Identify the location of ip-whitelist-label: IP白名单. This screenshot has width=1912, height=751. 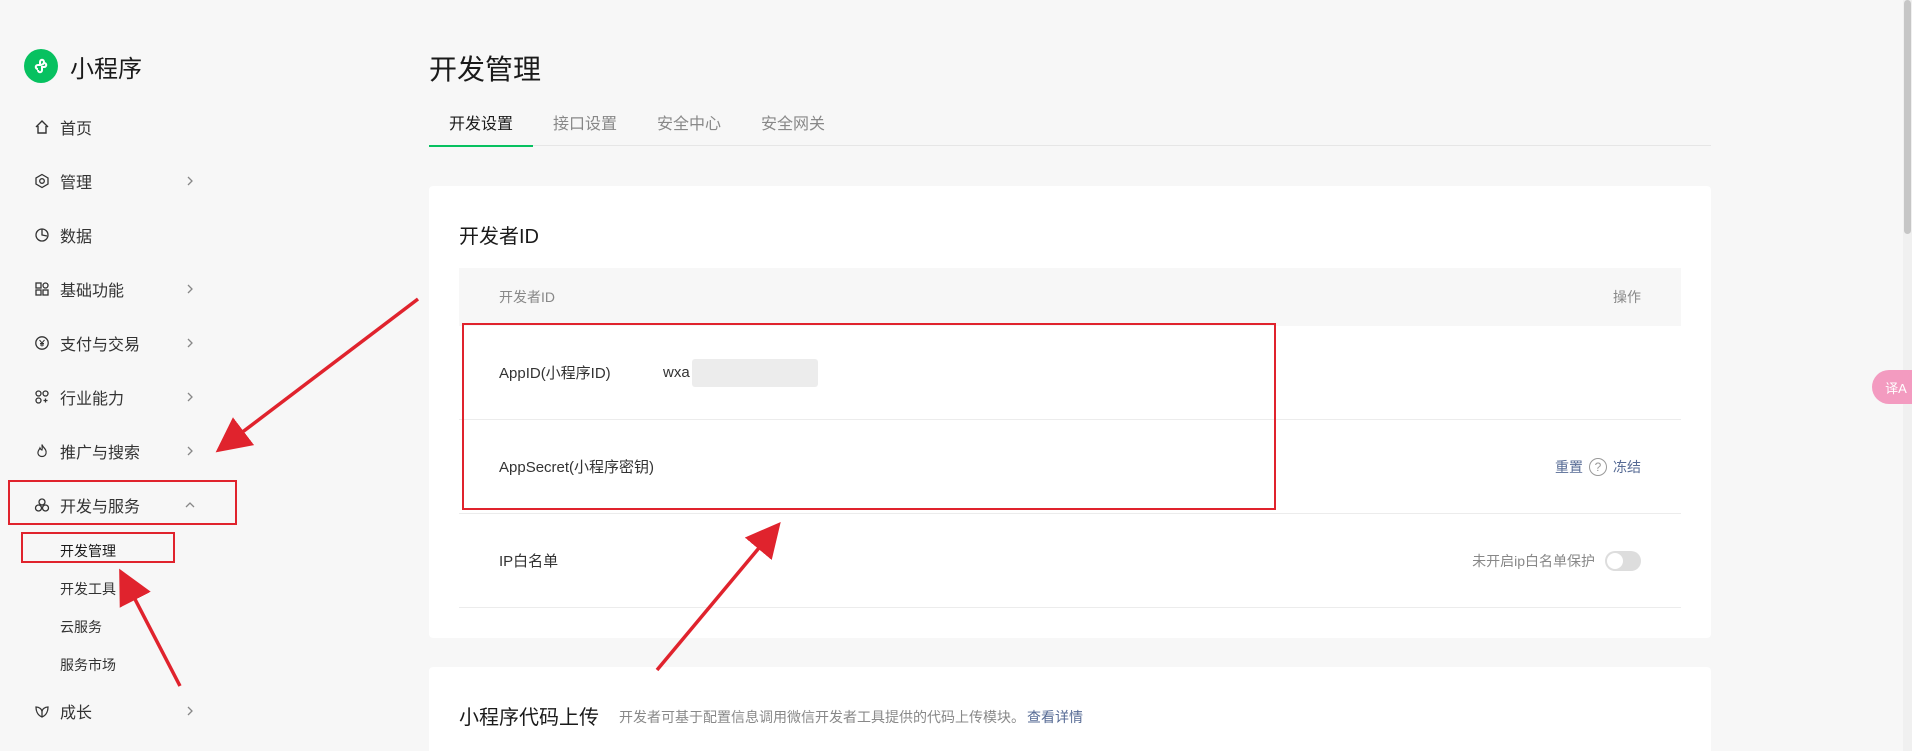
(529, 561).